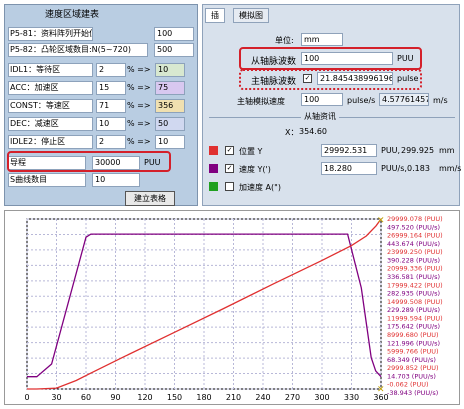 This screenshot has width=464, height=409. Describe the element at coordinates (418, 168) in the screenshot. I see `speed-value-mm: 0.183` at that location.